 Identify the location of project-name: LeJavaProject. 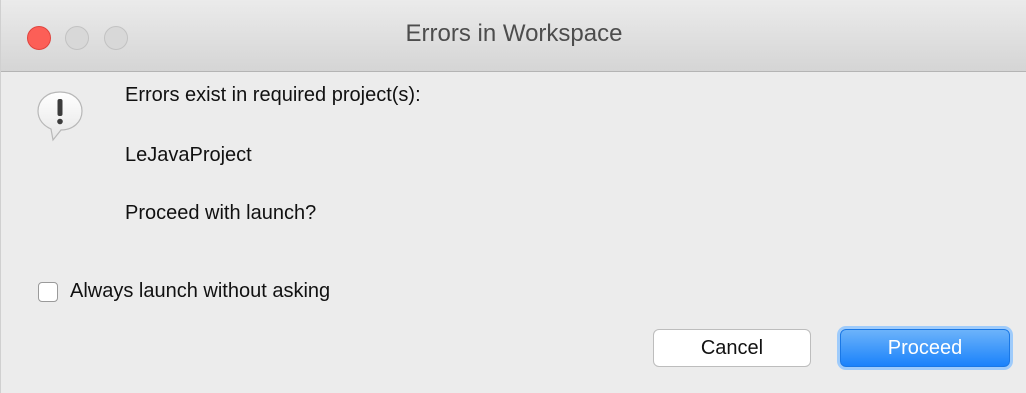
(188, 155).